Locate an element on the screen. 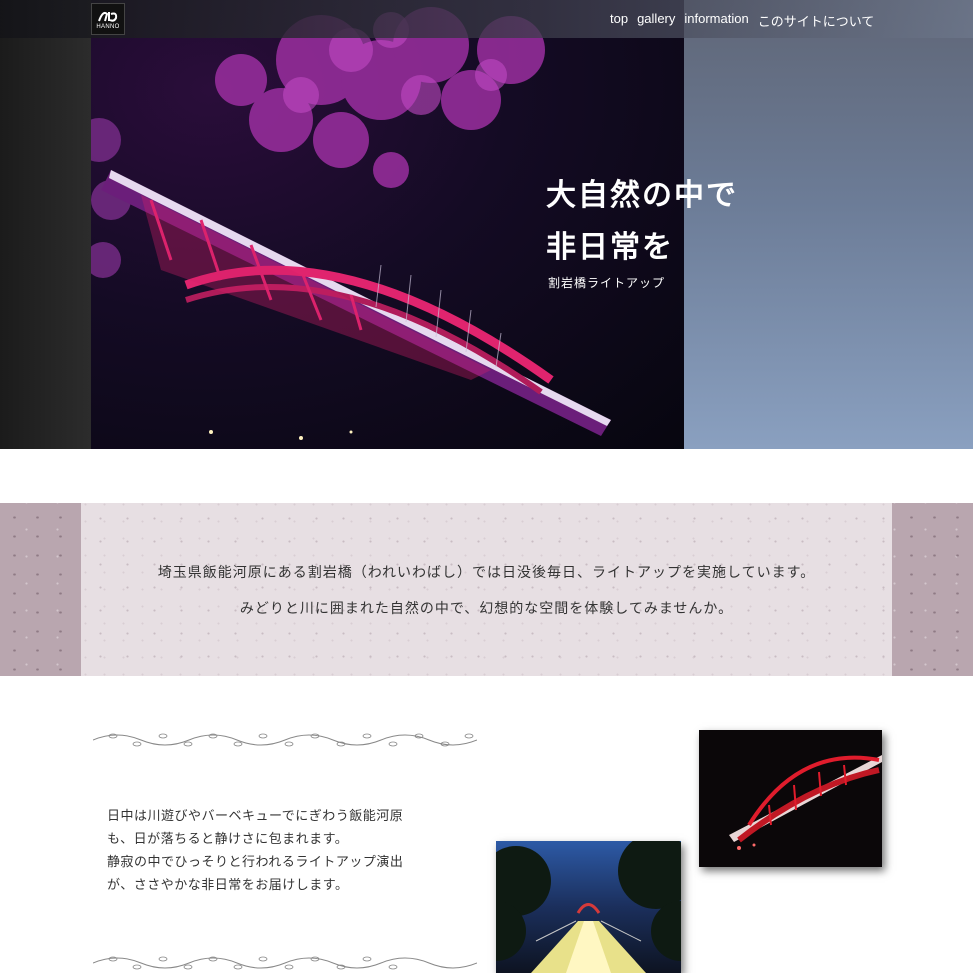 Image resolution: width=973 pixels, height=973 pixels. hero-title: 大自然の中で 非日常を is located at coordinates (642, 222).